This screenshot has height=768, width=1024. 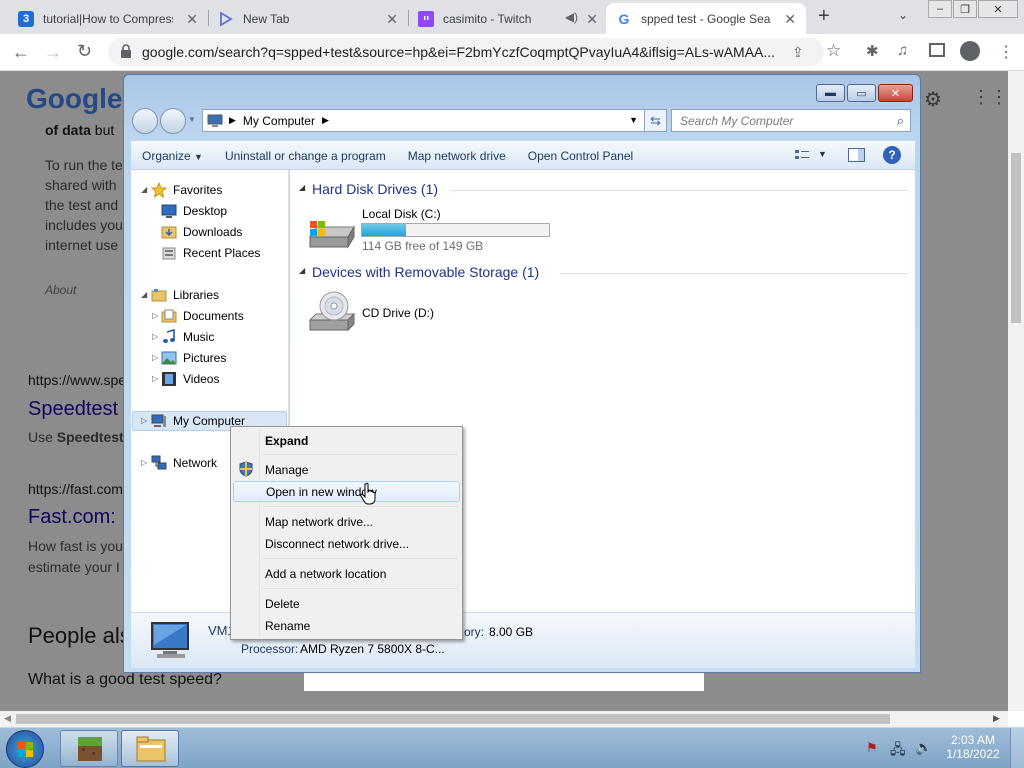 What do you see at coordinates (425, 272) in the screenshot?
I see `group-removable-storage: Devices with Removable Storage (1)` at bounding box center [425, 272].